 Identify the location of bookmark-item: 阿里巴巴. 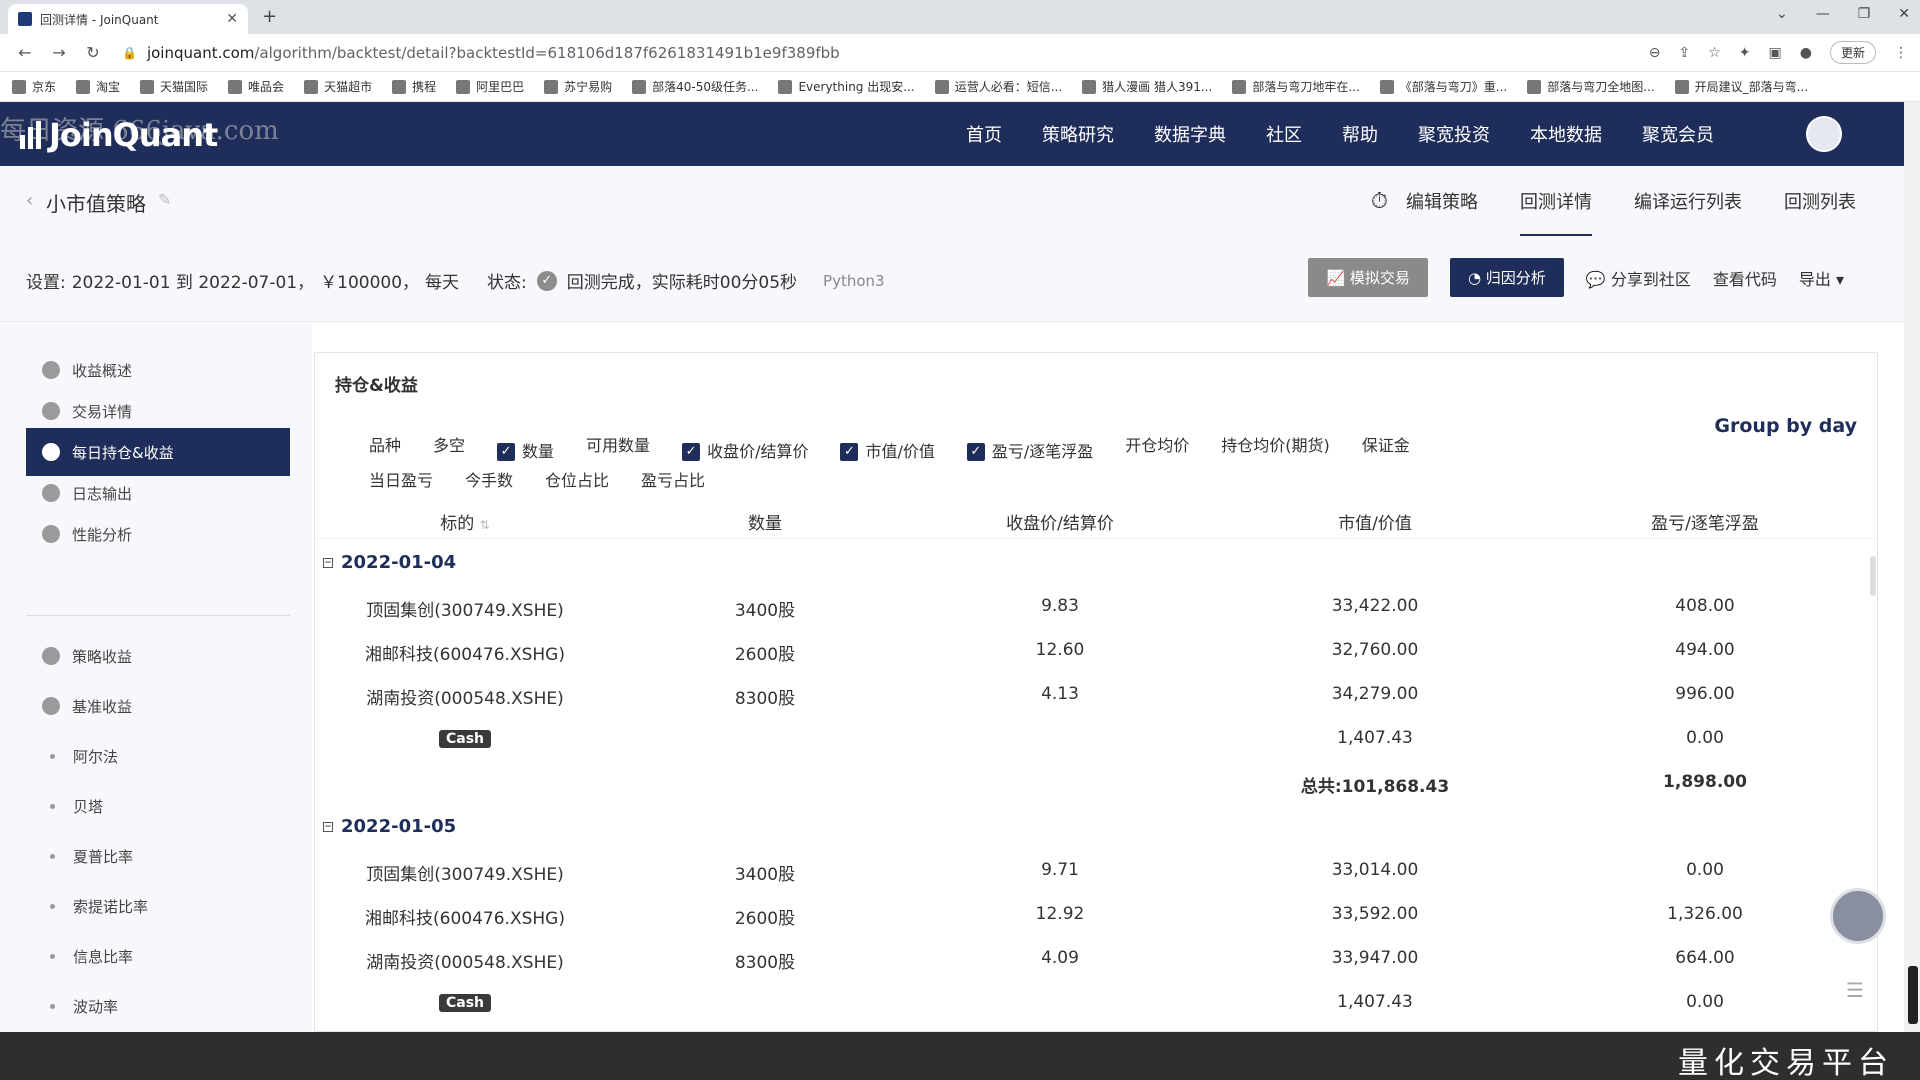
(490, 86).